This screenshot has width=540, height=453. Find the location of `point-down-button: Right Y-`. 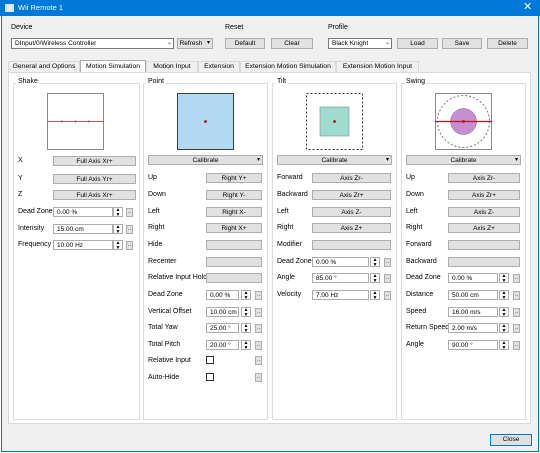

point-down-button: Right Y- is located at coordinates (234, 195).